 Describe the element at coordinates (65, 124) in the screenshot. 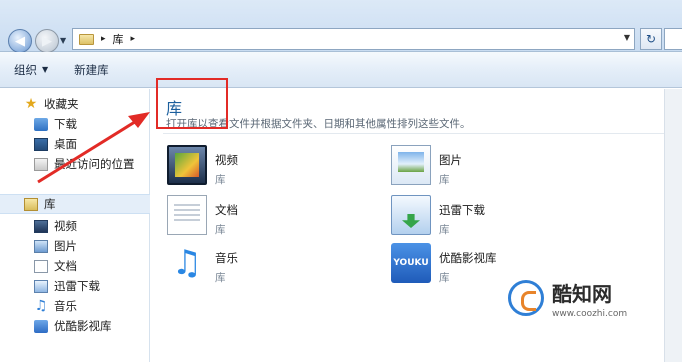

I see `sidebar-item-label: 下载` at that location.